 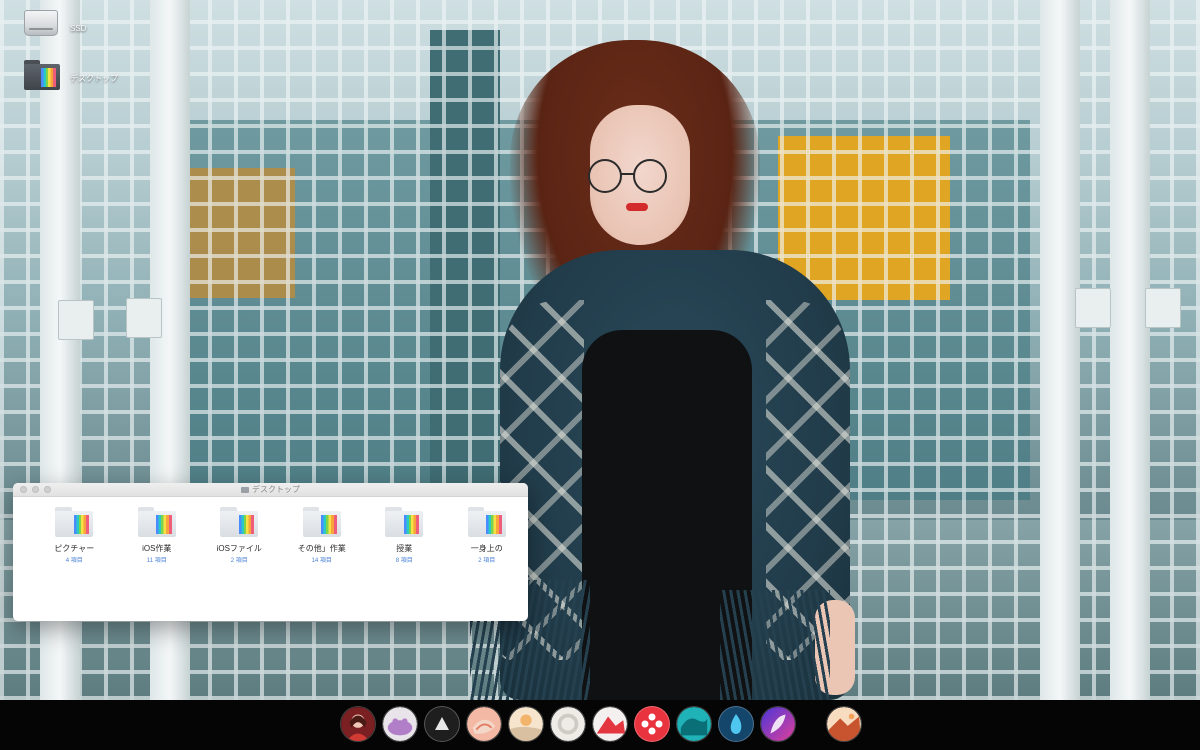 I want to click on triangle-app-icon, so click(x=442, y=723).